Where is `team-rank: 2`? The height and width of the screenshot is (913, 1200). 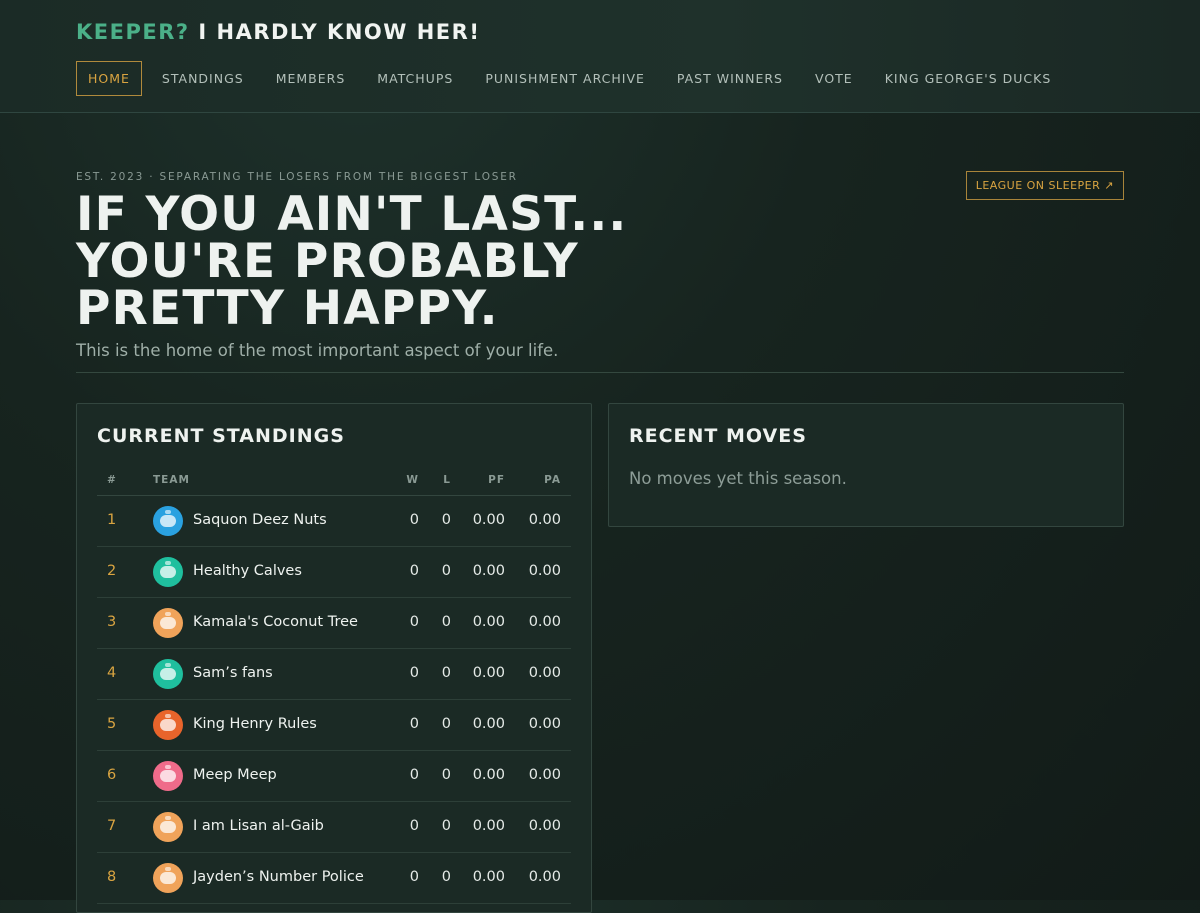 team-rank: 2 is located at coordinates (112, 571).